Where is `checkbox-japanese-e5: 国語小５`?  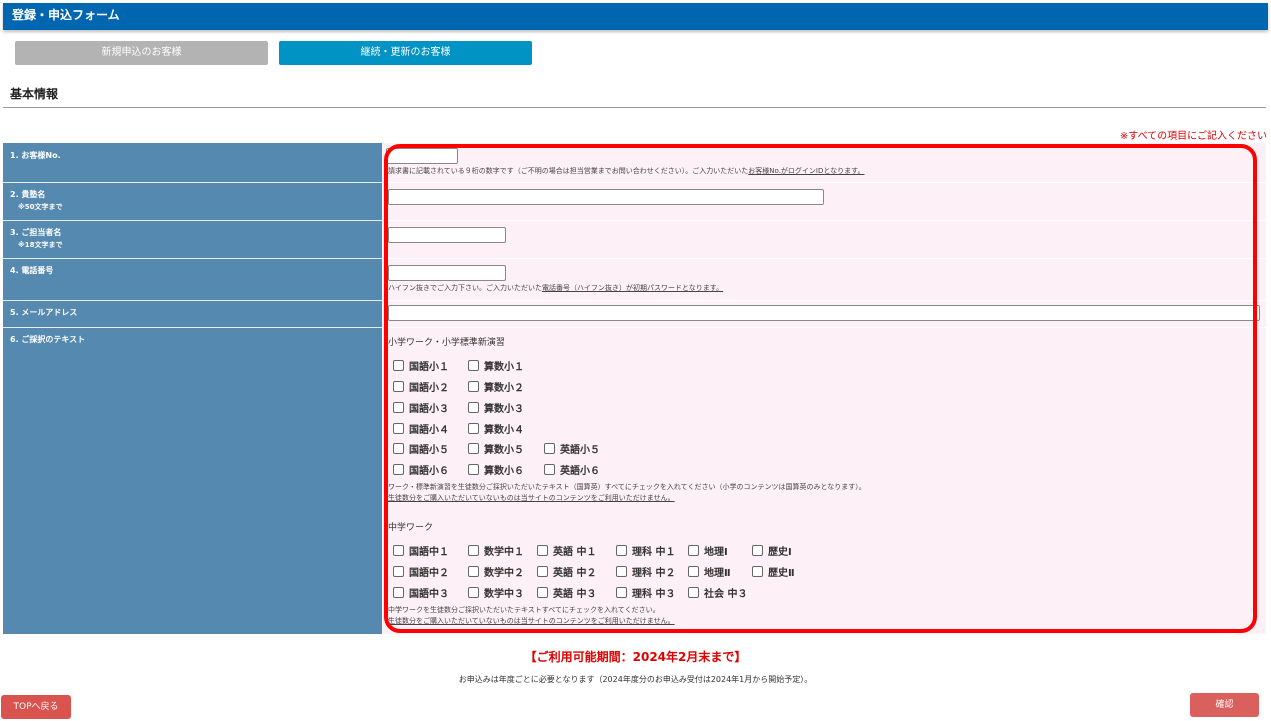 checkbox-japanese-e5: 国語小５ is located at coordinates (421, 448).